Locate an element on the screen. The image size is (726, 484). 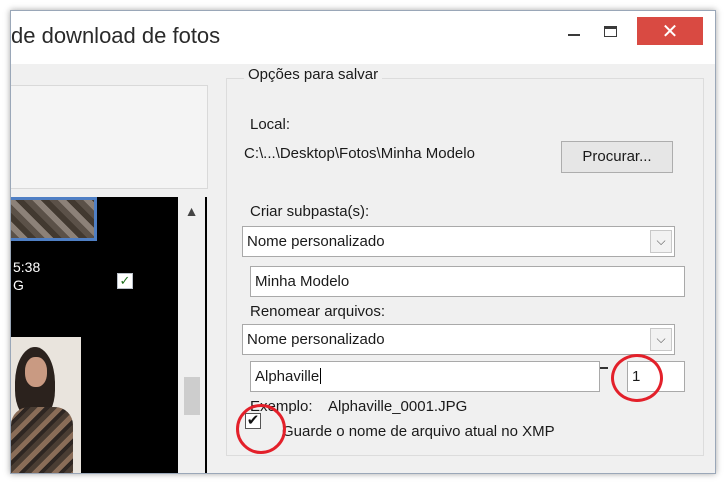
subfolder-name-value: Minha Modelo is located at coordinates (302, 281).